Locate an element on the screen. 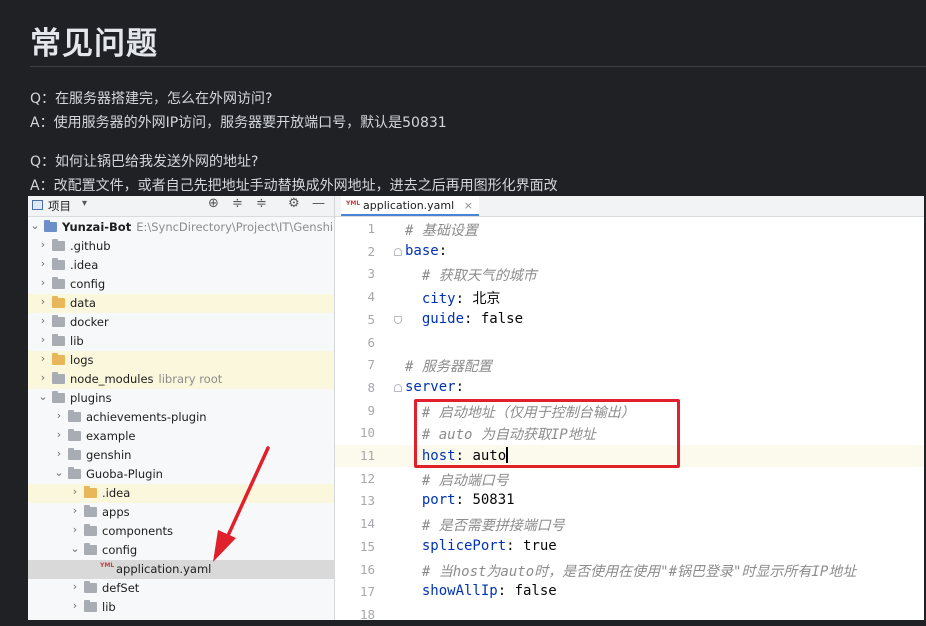  code-line: showAllIp: false is located at coordinates (481, 591).